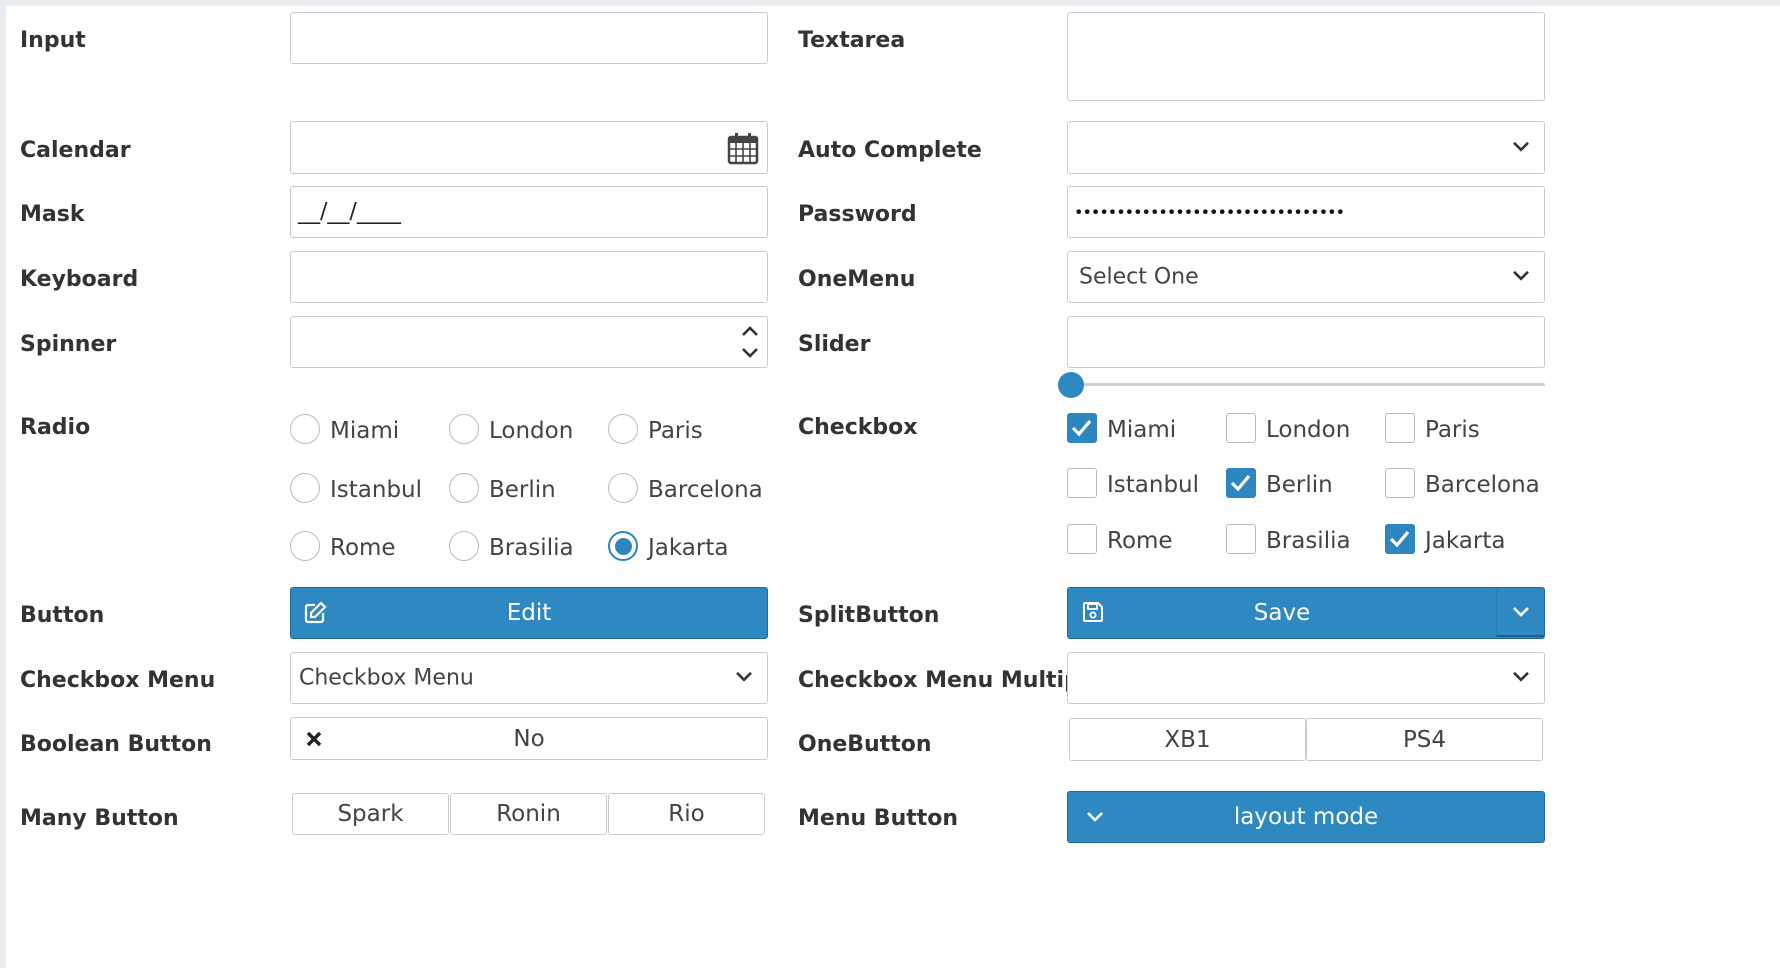 The image size is (1780, 968). I want to click on checkbox-label: Checkbox, so click(858, 427).